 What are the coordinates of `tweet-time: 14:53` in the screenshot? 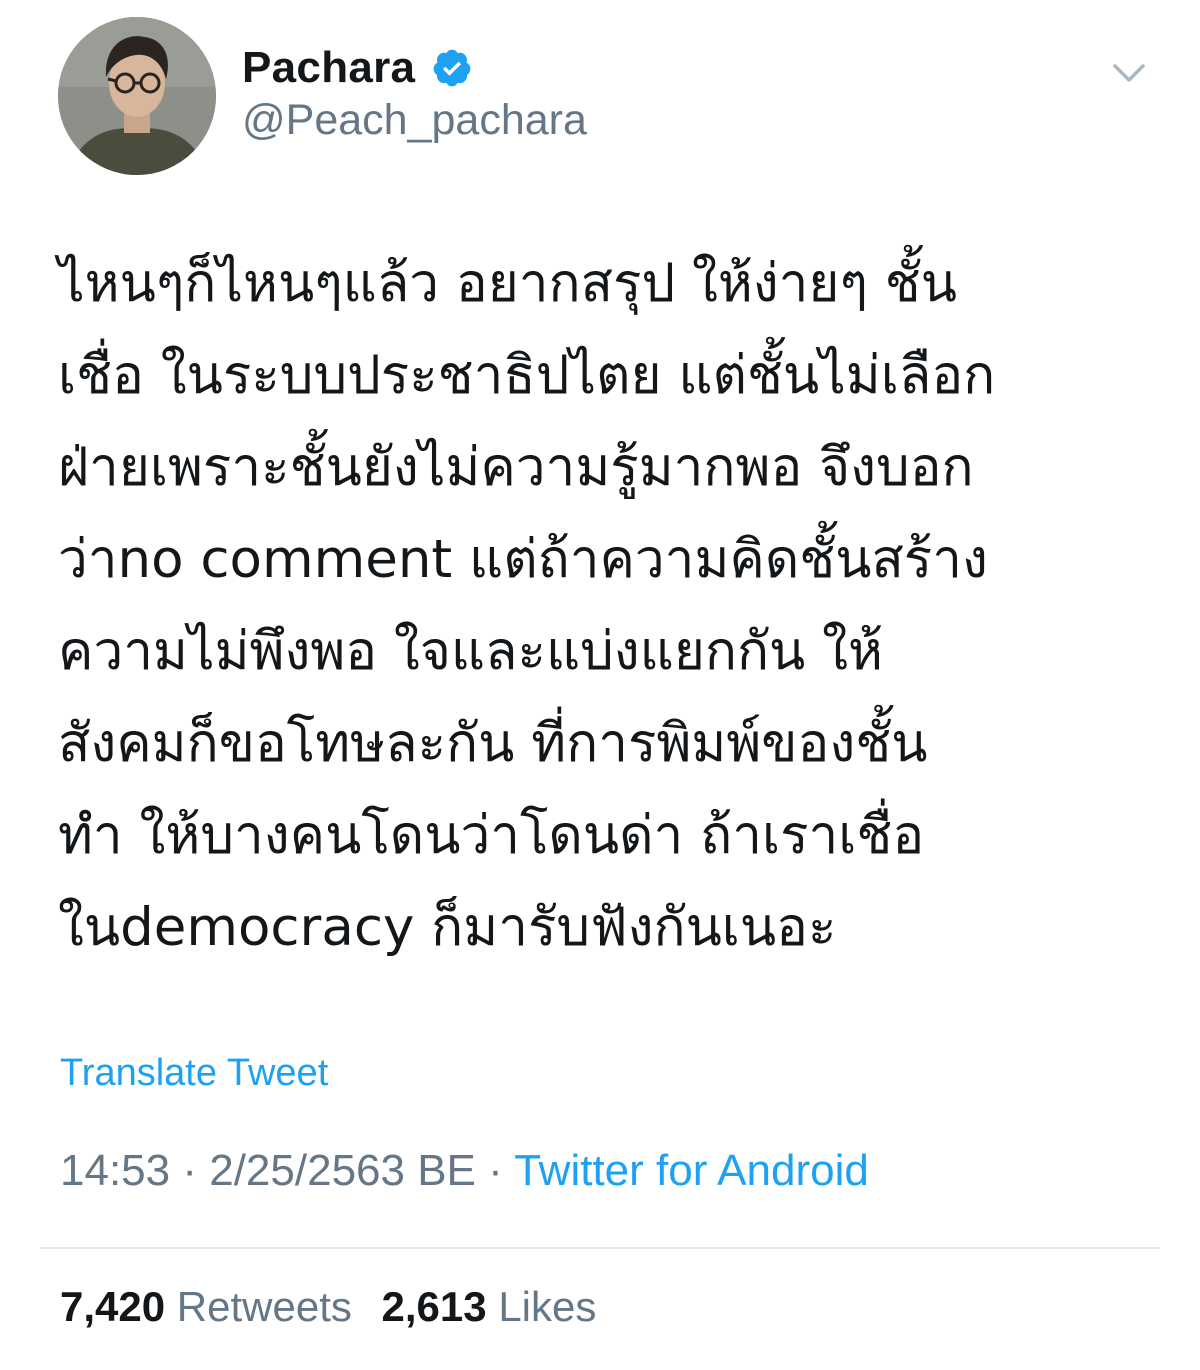 It's located at (115, 1170).